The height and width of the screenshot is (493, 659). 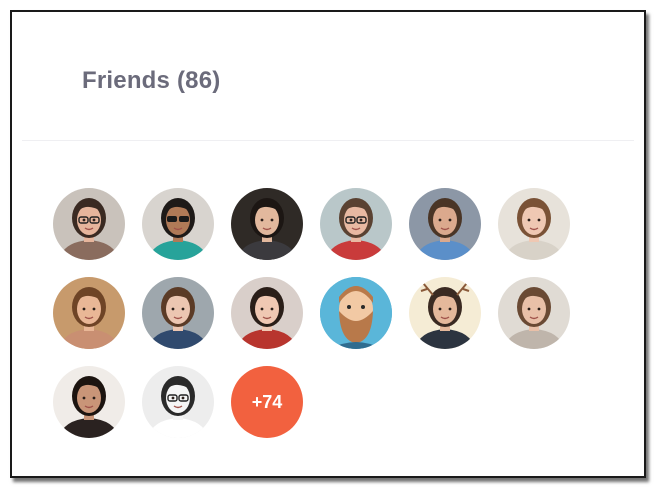 I want to click on card-title: Friends (86), so click(x=151, y=80).